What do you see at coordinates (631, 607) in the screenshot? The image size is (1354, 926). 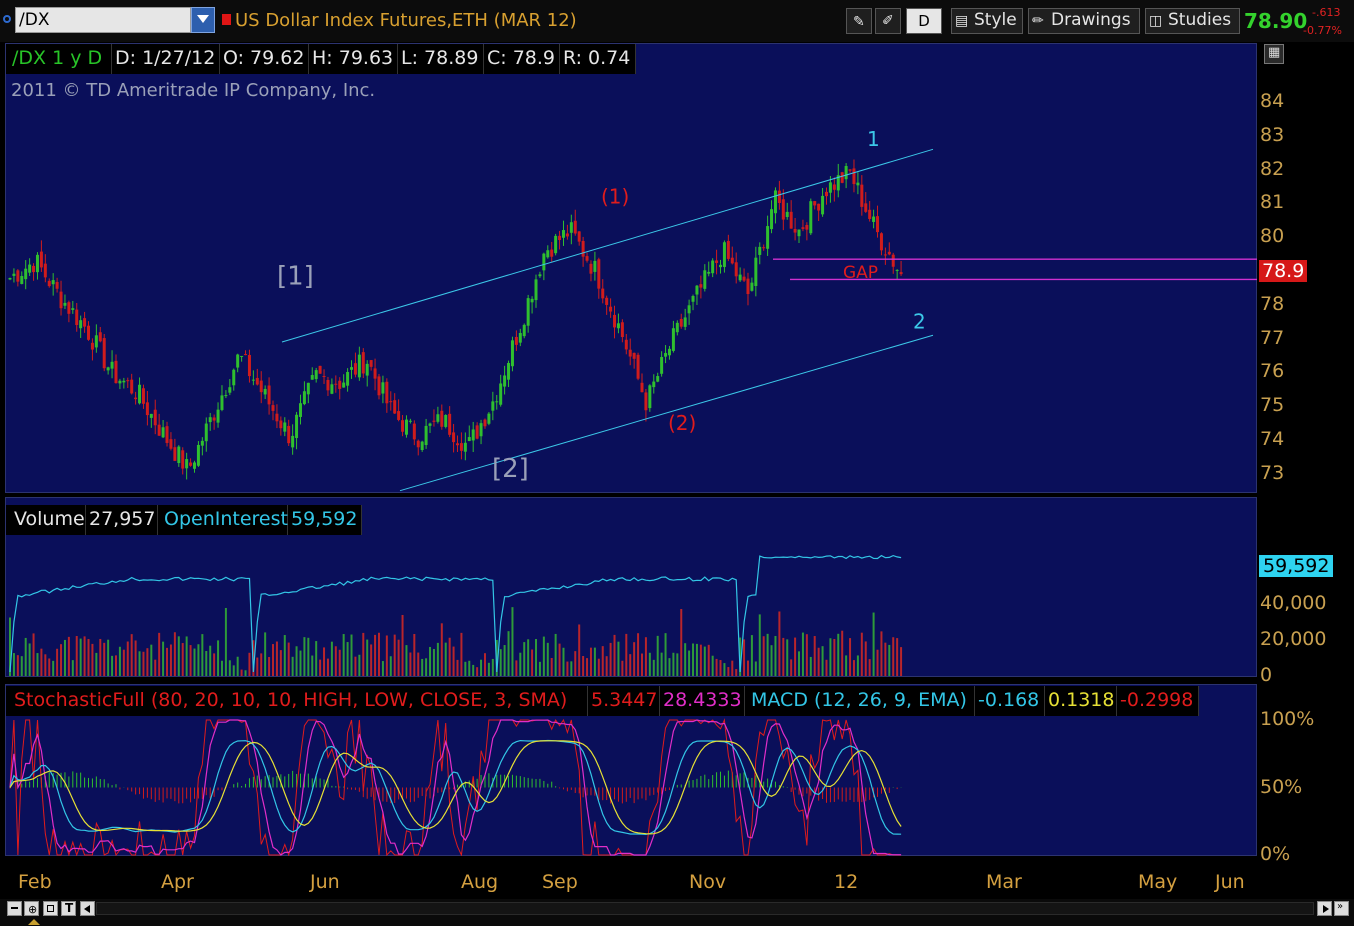 I see `volume-chart` at bounding box center [631, 607].